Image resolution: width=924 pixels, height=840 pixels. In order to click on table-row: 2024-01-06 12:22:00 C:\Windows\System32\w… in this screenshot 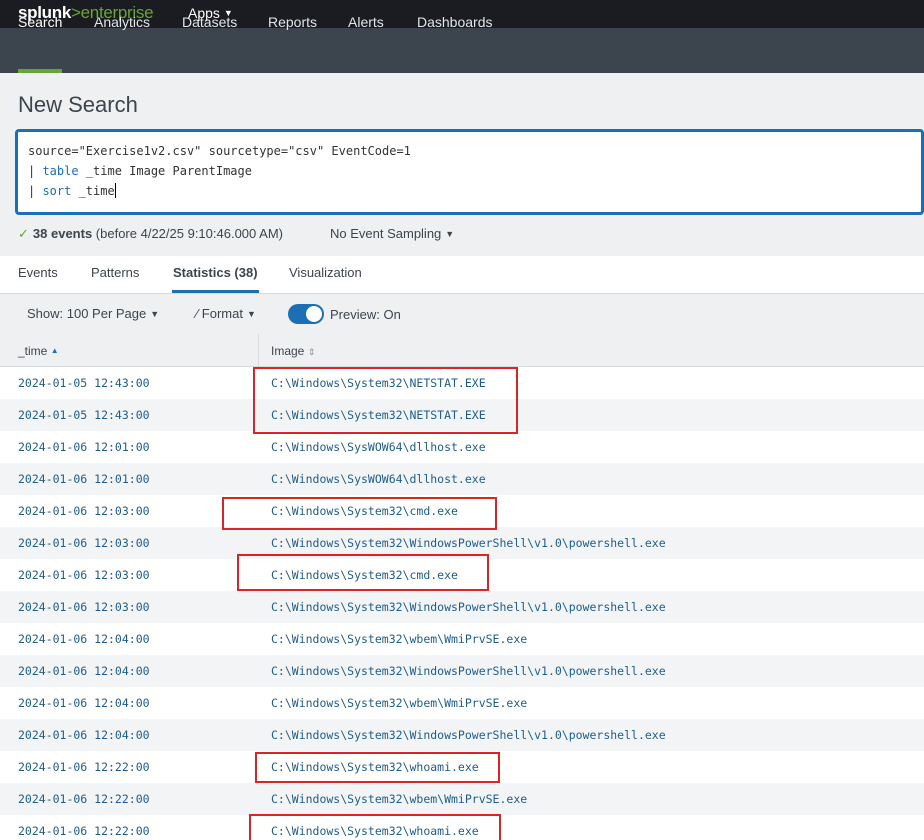, I will do `click(462, 799)`.